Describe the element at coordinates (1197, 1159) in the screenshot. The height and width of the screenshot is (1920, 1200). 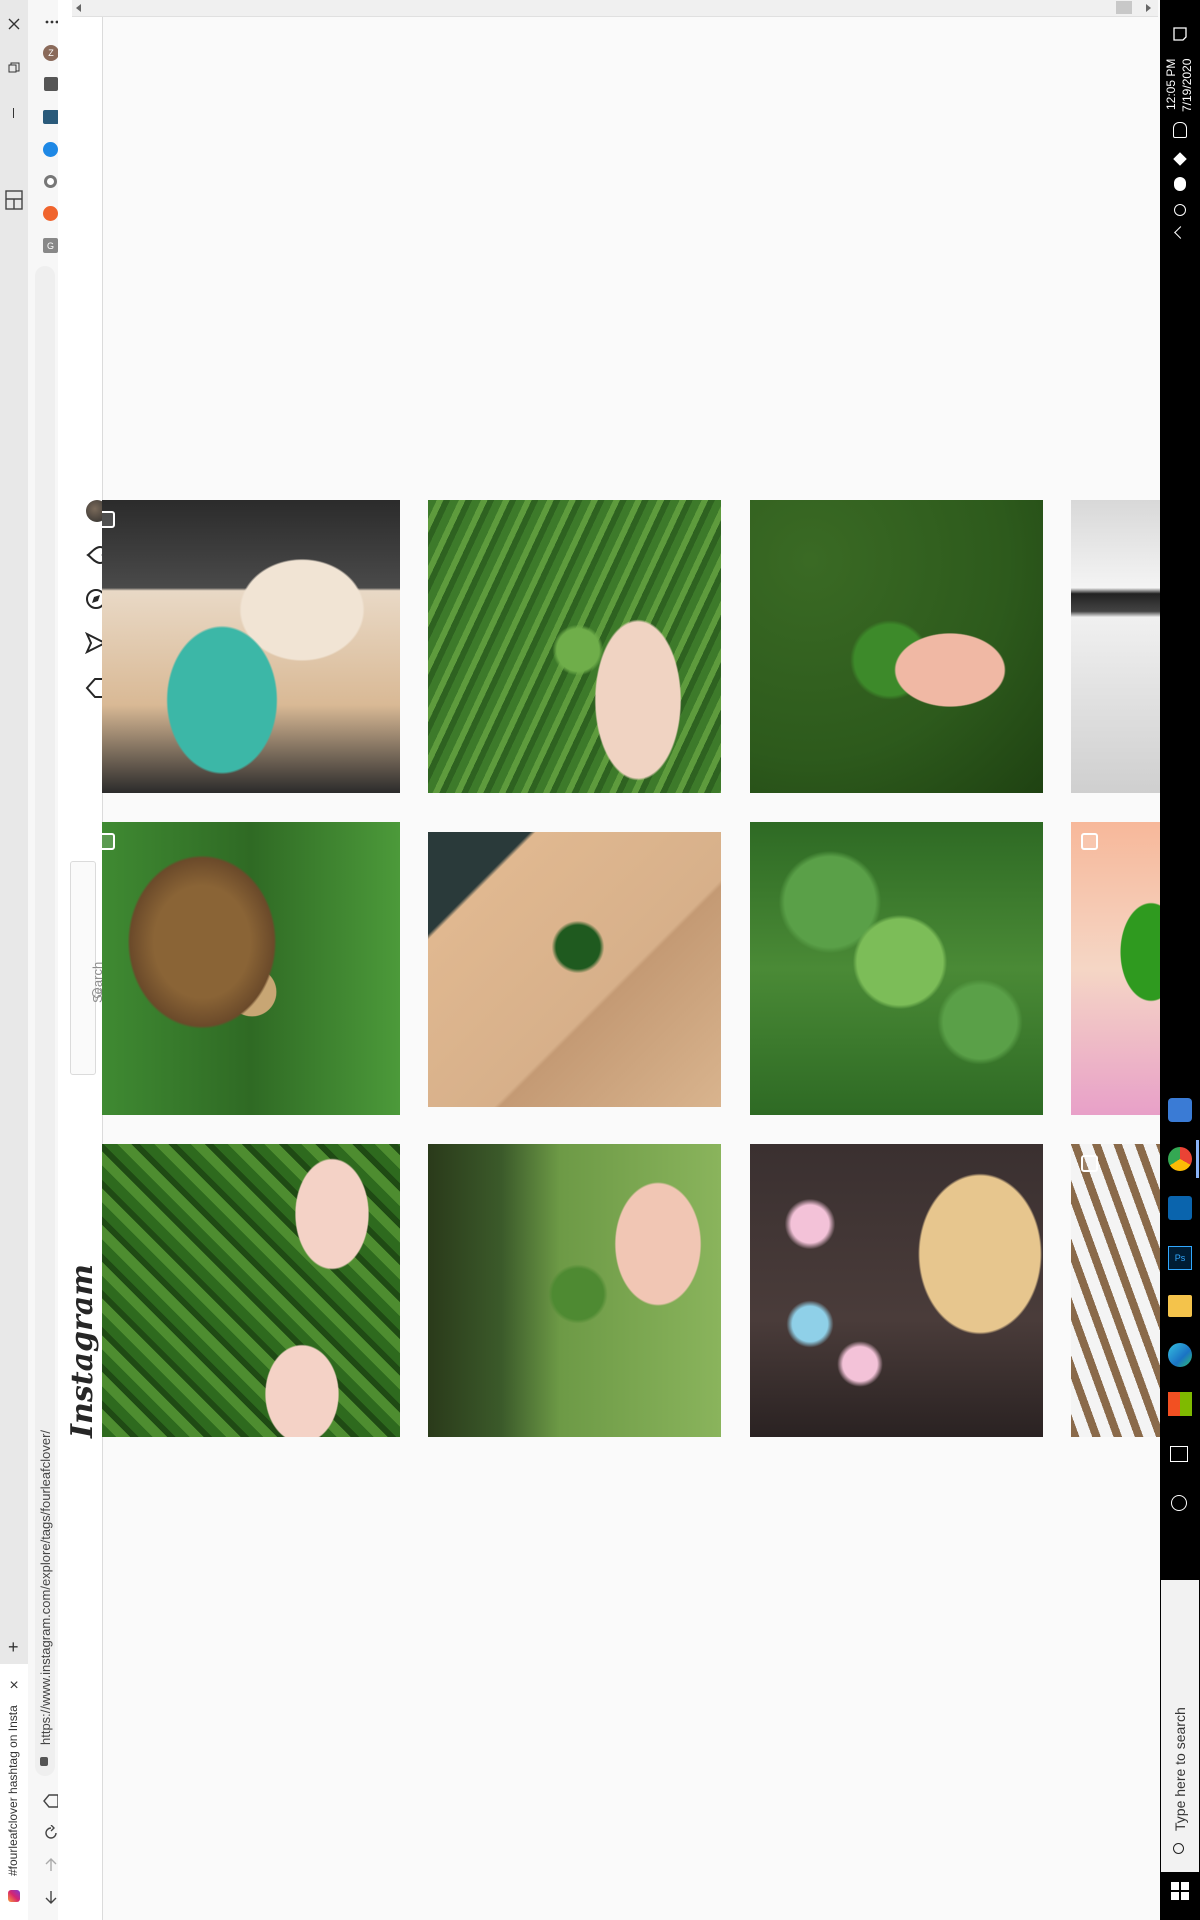
I see `taskbar-chrome-active-indicator` at that location.